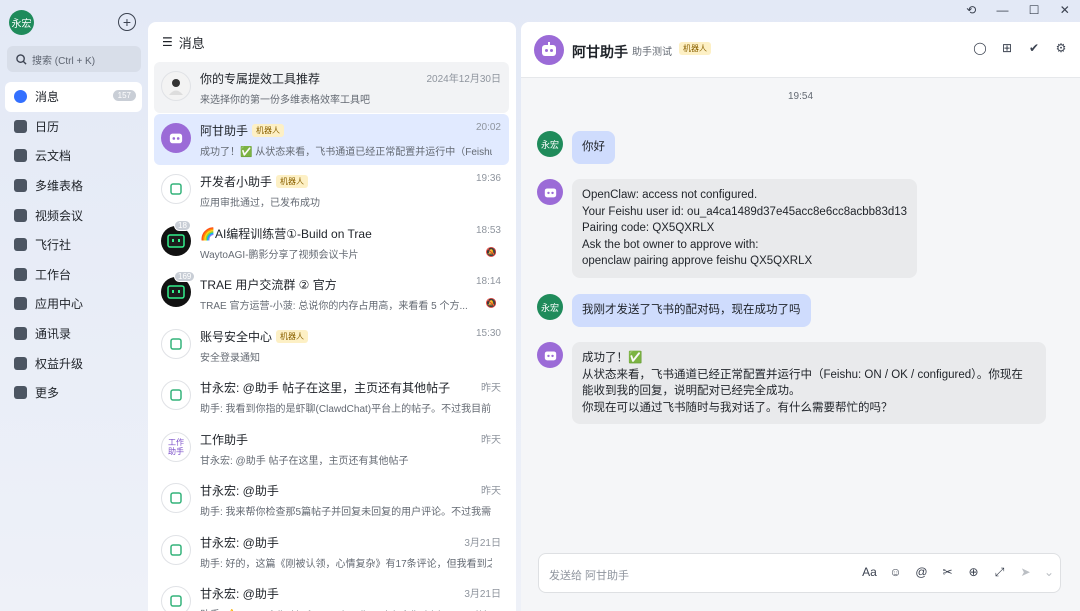  Describe the element at coordinates (167, 42) in the screenshot. I see `menu-collapse-icon: ☰` at that location.